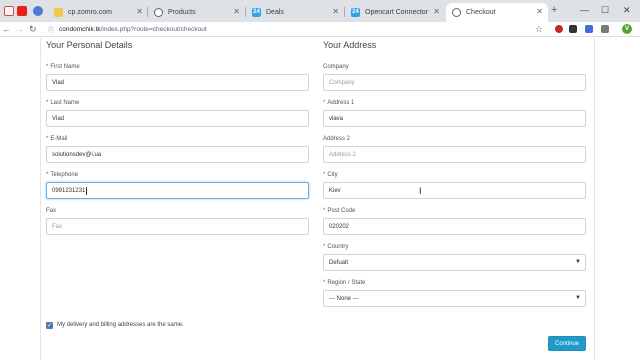  Describe the element at coordinates (6, 29) in the screenshot. I see `back-icon: ←` at that location.